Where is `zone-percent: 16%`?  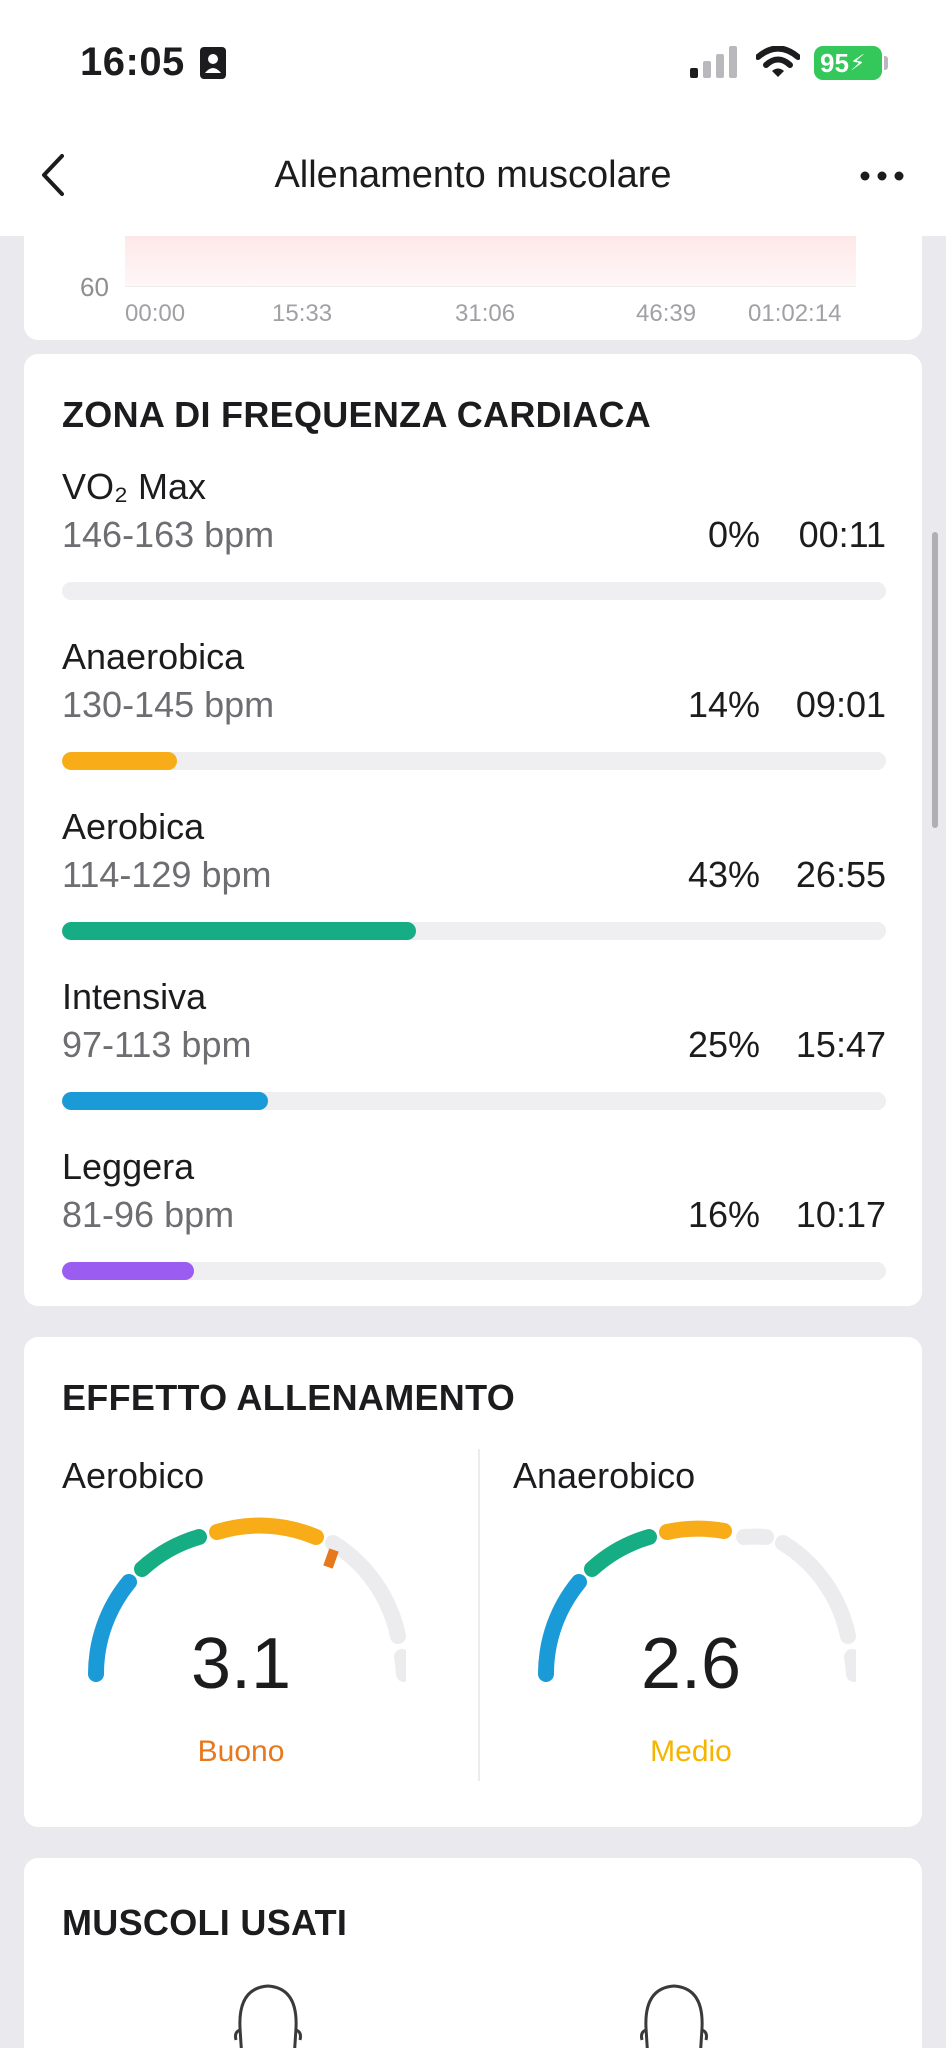
zone-percent: 16% is located at coordinates (723, 1214).